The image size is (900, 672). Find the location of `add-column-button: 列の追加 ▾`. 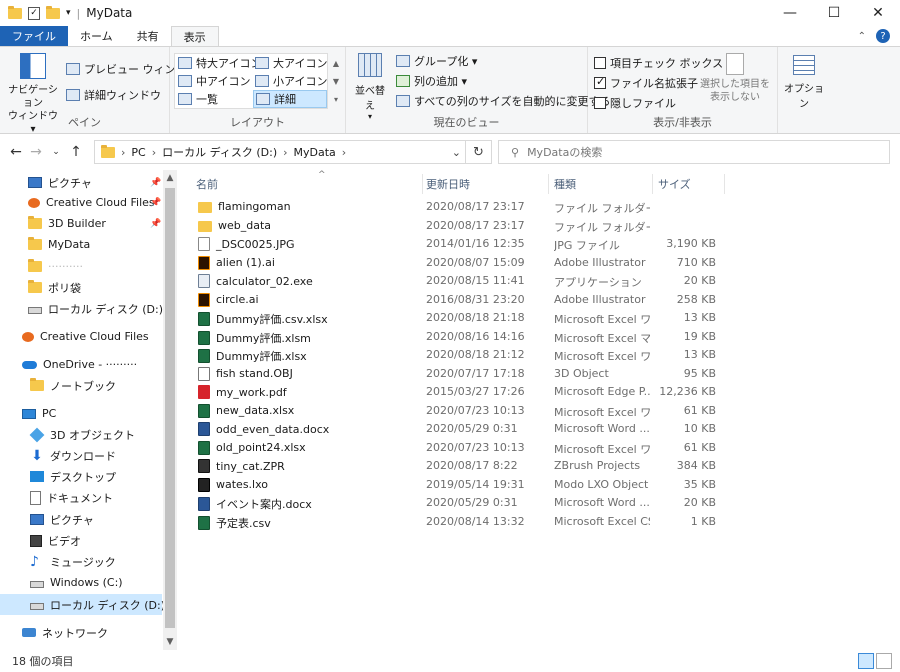

add-column-button: 列の追加 ▾ is located at coordinates (431, 81).